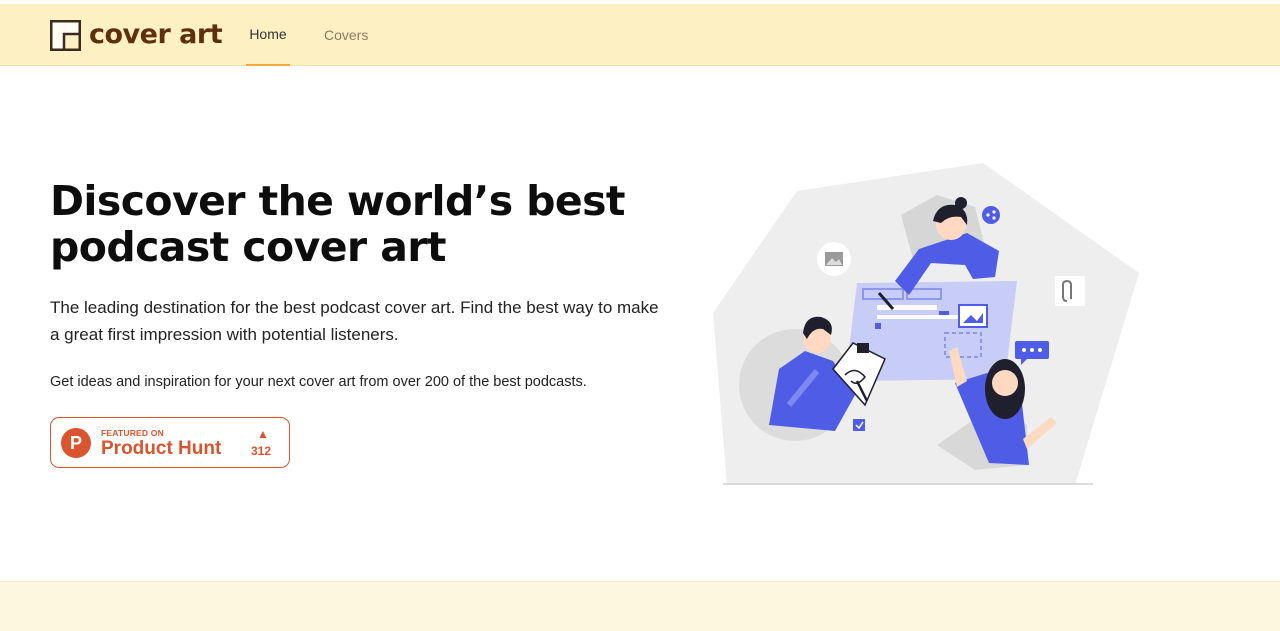 Image resolution: width=1280 pixels, height=631 pixels. What do you see at coordinates (991, 215) in the screenshot?
I see `share-icon` at bounding box center [991, 215].